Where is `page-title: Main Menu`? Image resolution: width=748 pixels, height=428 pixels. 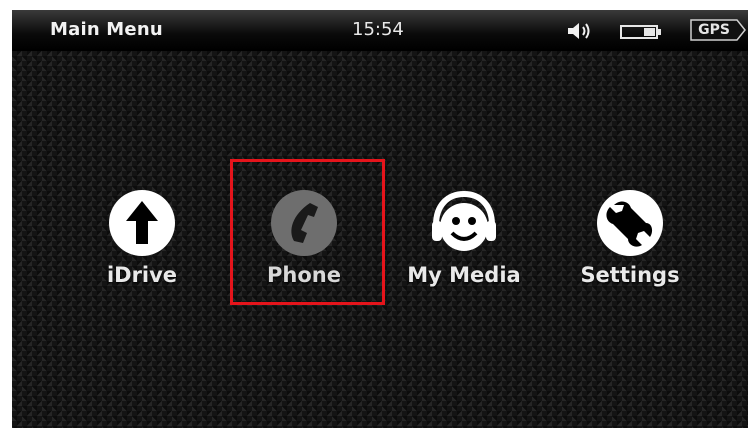 page-title: Main Menu is located at coordinates (106, 29).